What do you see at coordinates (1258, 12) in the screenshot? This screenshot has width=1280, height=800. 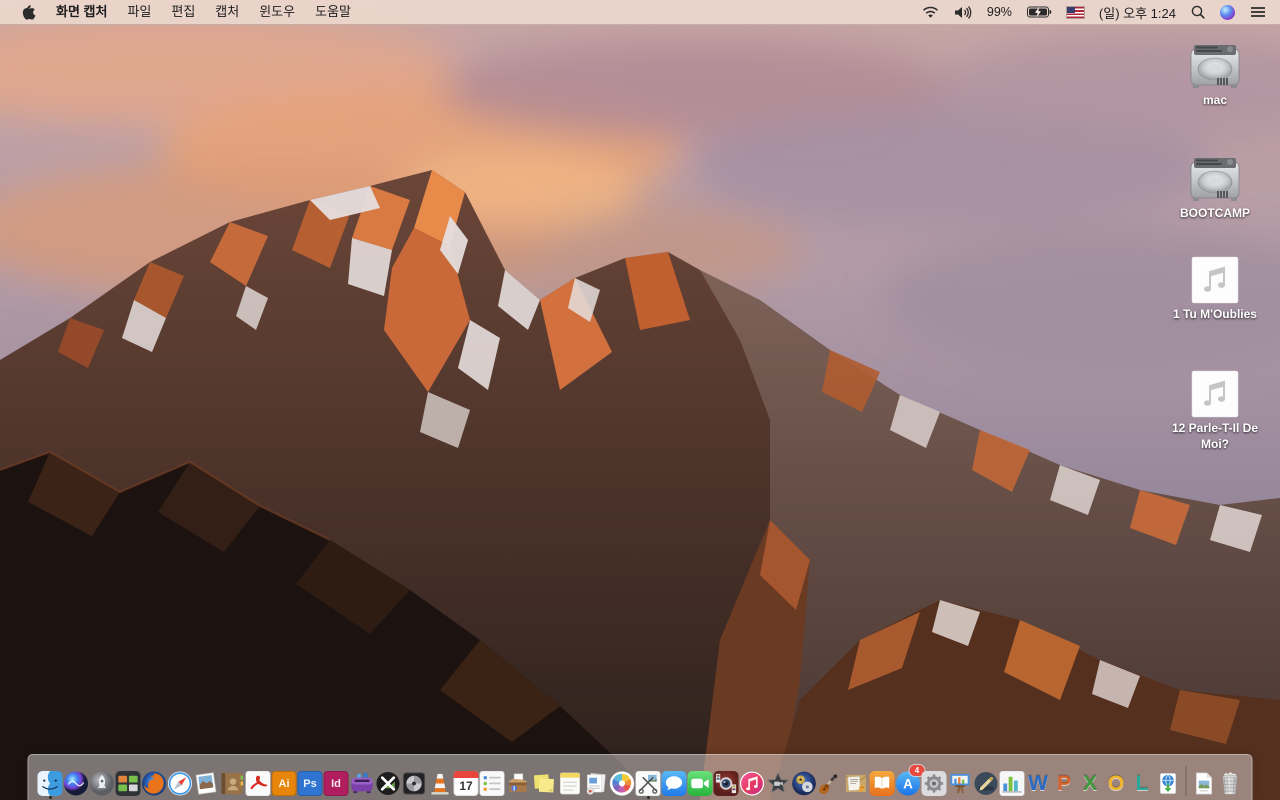 I see `notification-center-icon` at bounding box center [1258, 12].